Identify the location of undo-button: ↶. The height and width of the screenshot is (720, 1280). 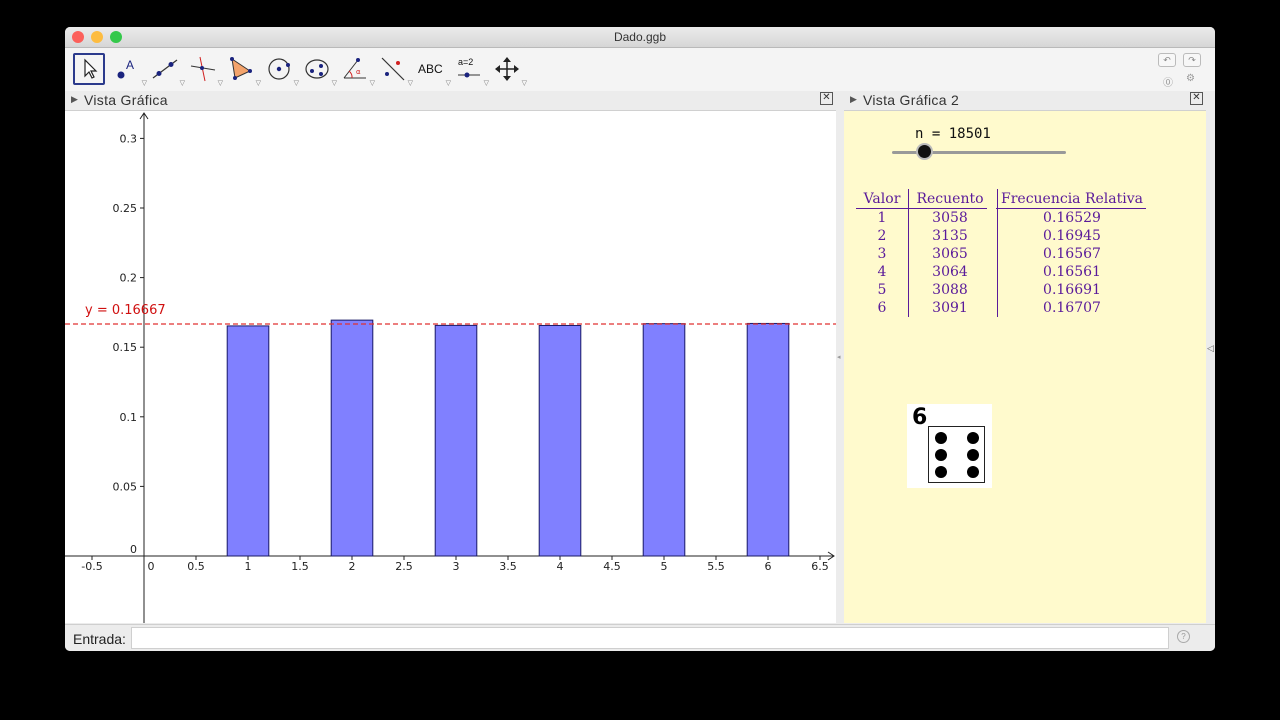
(1167, 60).